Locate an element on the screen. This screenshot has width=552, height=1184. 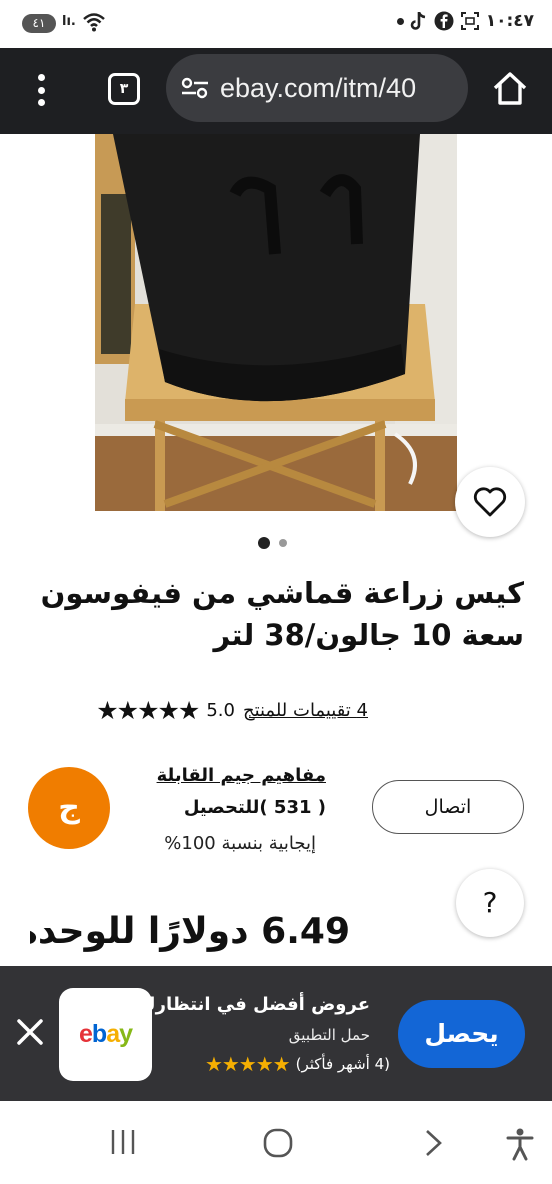
ebay-app-logo: ebay is located at coordinates (105, 1034).